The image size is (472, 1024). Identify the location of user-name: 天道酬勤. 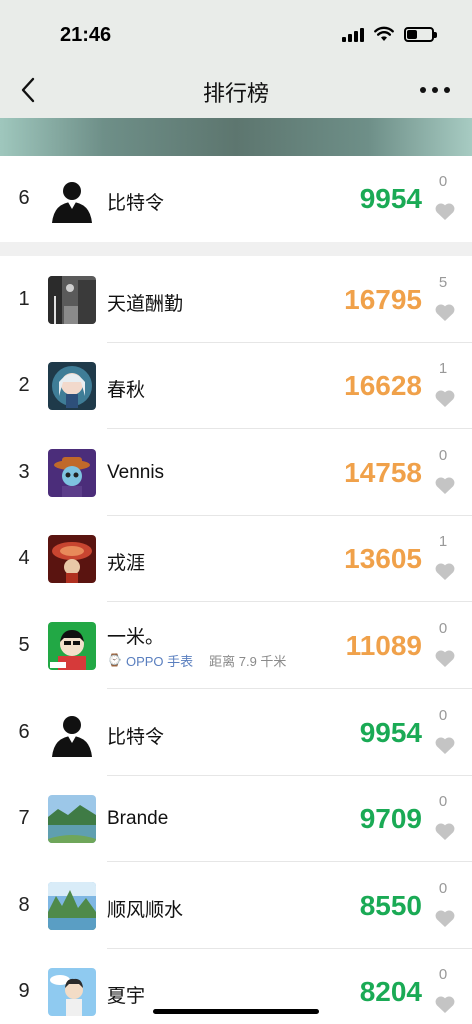
(145, 304).